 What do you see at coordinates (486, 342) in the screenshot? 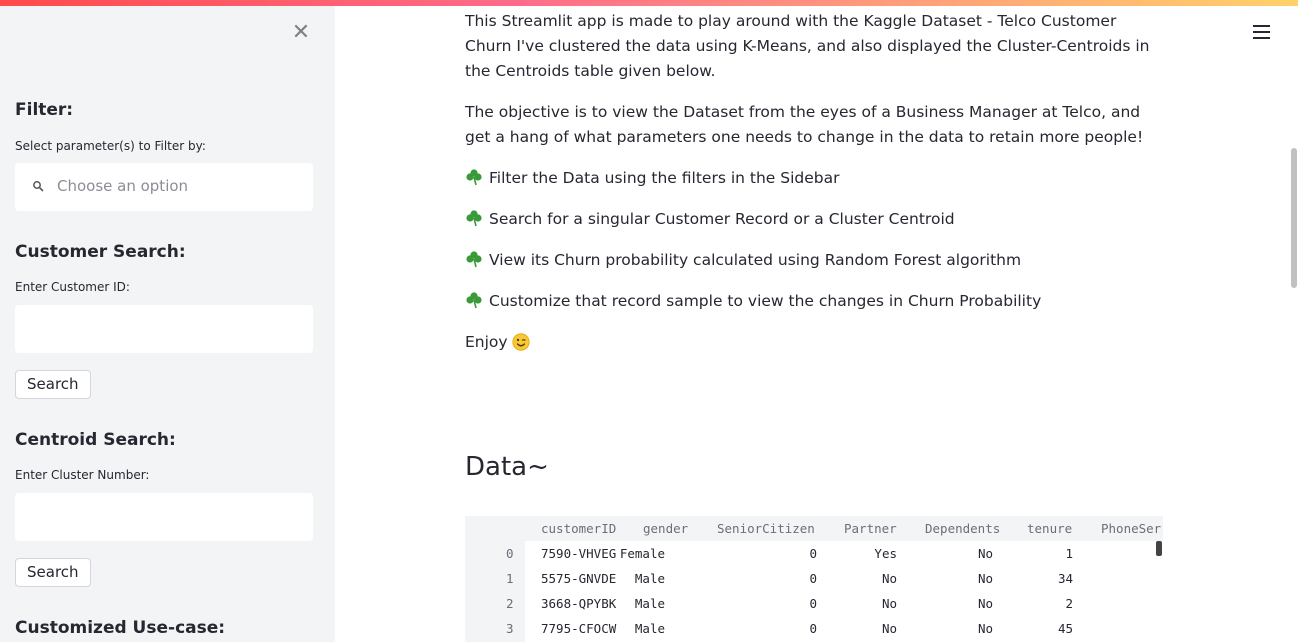
I see `enjoy-text: Enjoy` at bounding box center [486, 342].